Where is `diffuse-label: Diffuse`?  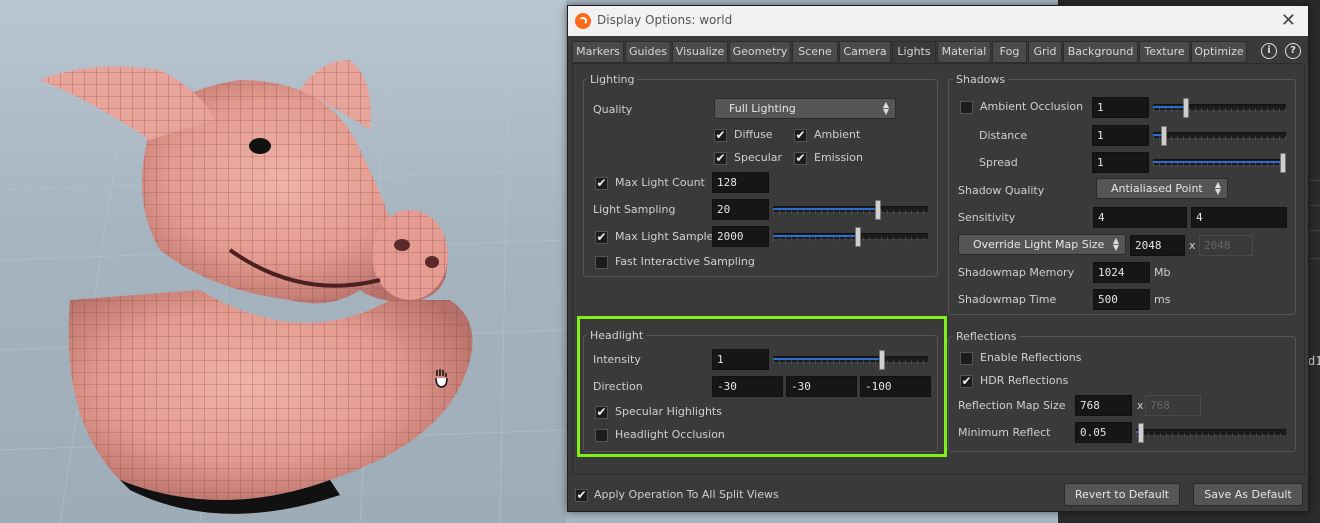 diffuse-label: Diffuse is located at coordinates (753, 134).